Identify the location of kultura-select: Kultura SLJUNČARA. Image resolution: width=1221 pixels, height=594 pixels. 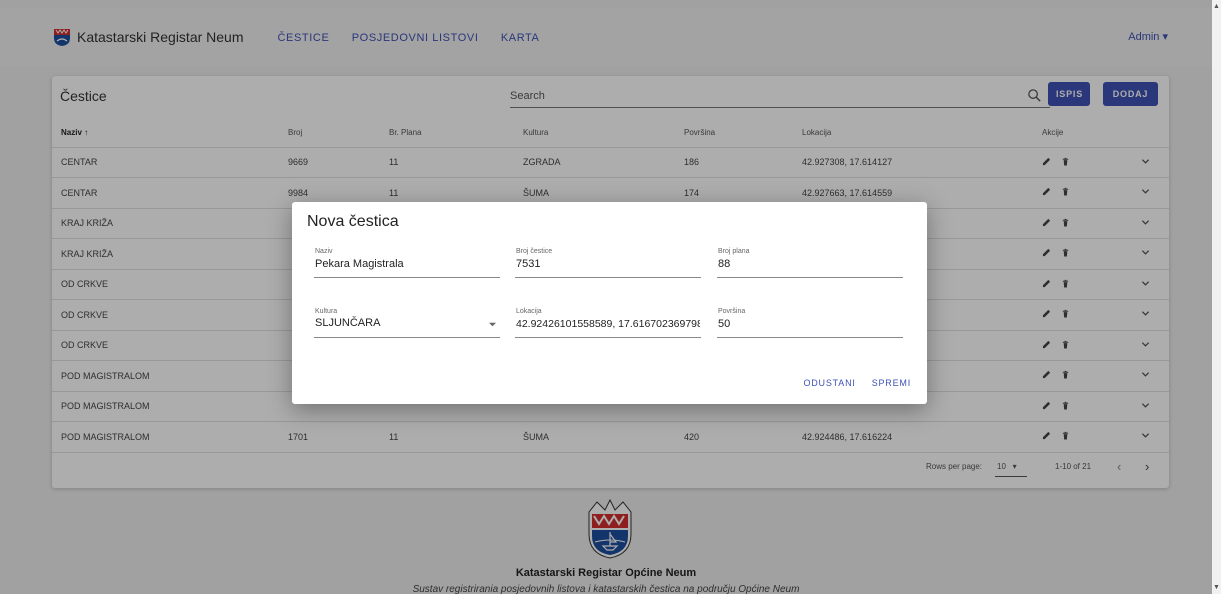
(407, 323).